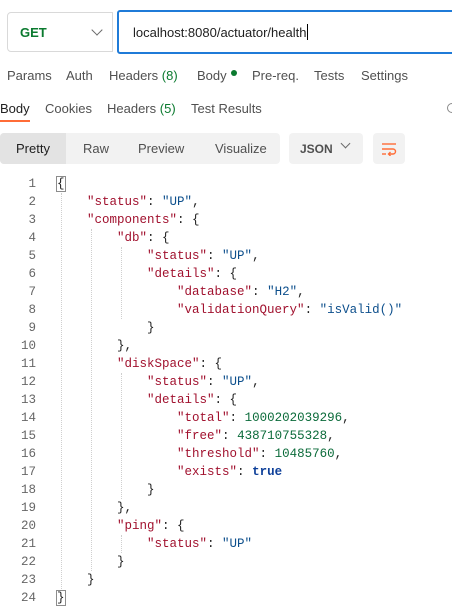 Image resolution: width=452 pixels, height=615 pixels. Describe the element at coordinates (282, 436) in the screenshot. I see `json-number: 438710755328` at that location.